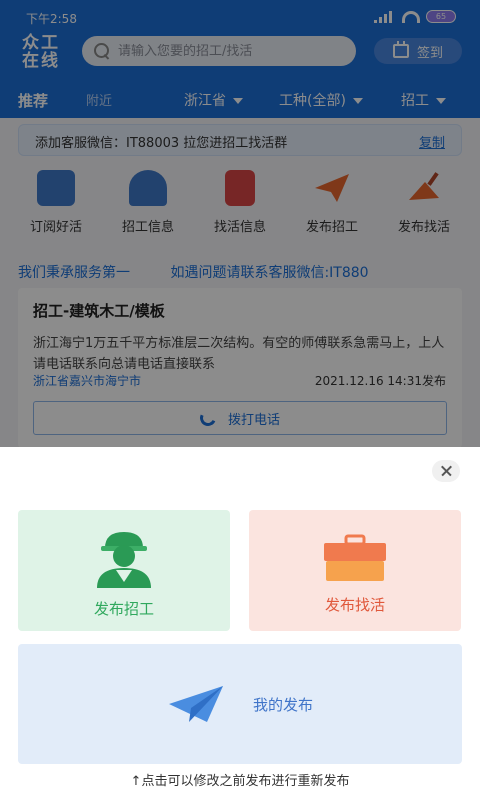  What do you see at coordinates (123, 609) in the screenshot?
I see `post-recruit-label: 发布招工` at bounding box center [123, 609].